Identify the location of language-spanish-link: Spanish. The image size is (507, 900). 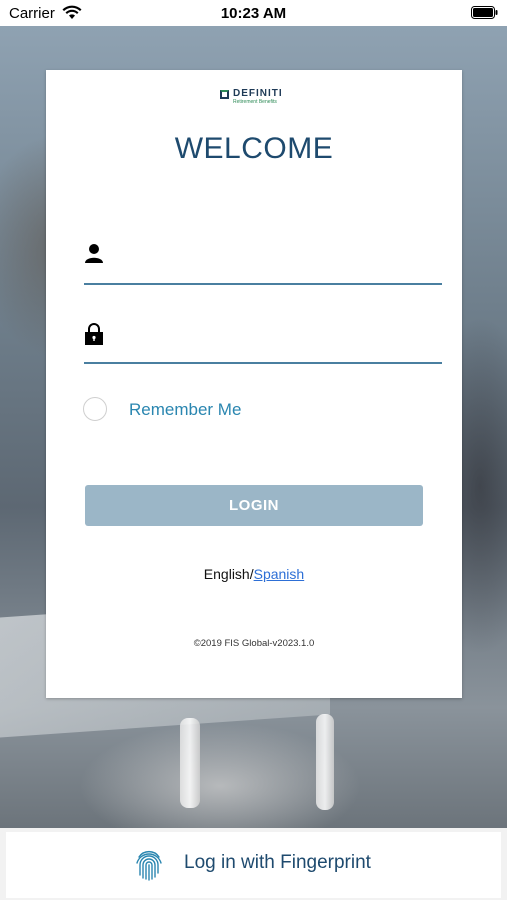
(279, 574).